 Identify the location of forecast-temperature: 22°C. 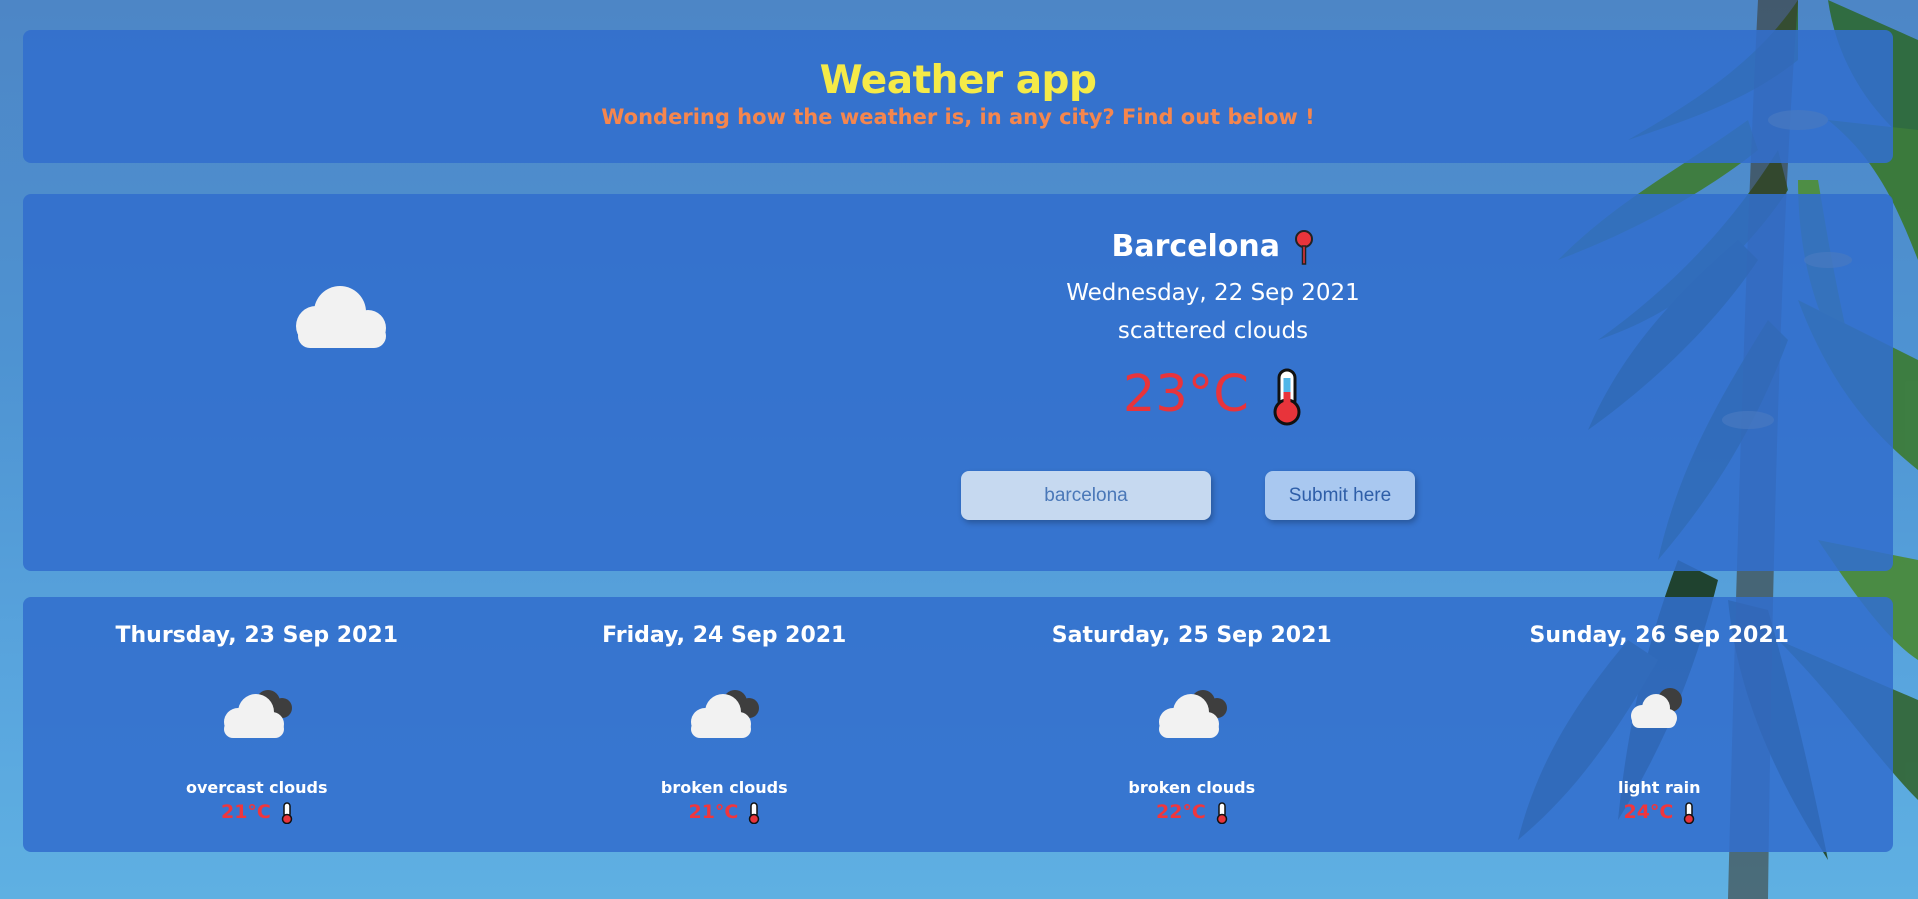
(1180, 812).